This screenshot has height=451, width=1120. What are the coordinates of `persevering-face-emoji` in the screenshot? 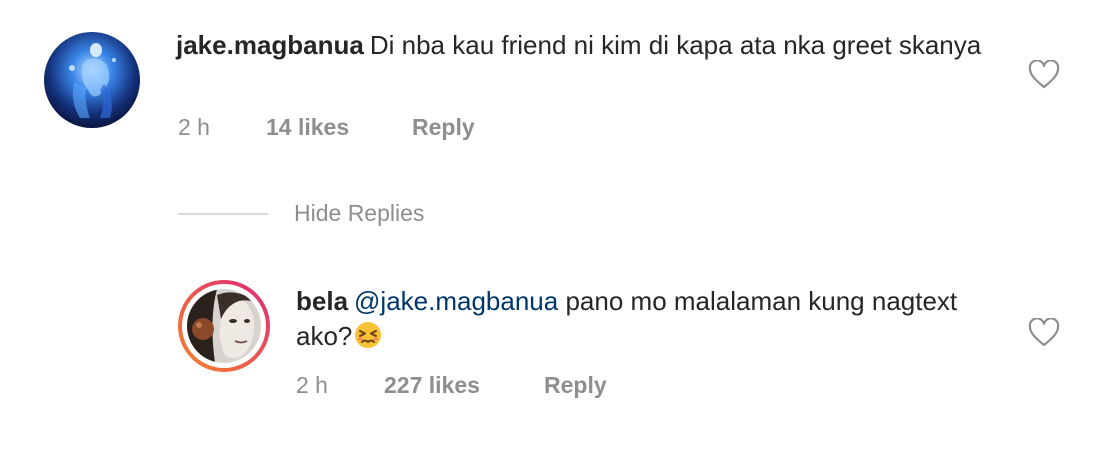 It's located at (368, 339).